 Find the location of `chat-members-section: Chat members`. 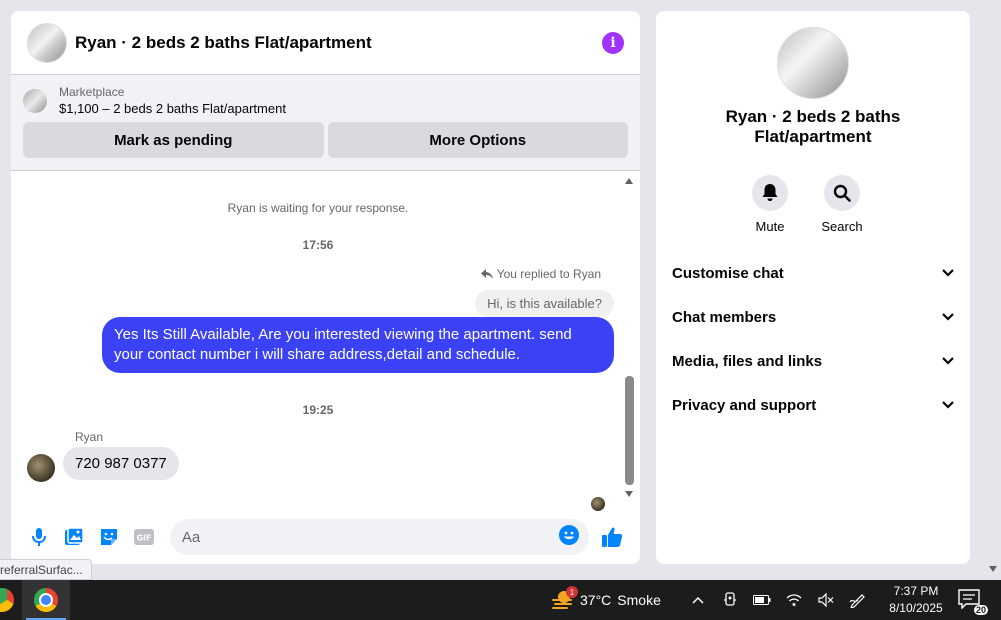

chat-members-section: Chat members is located at coordinates (813, 317).